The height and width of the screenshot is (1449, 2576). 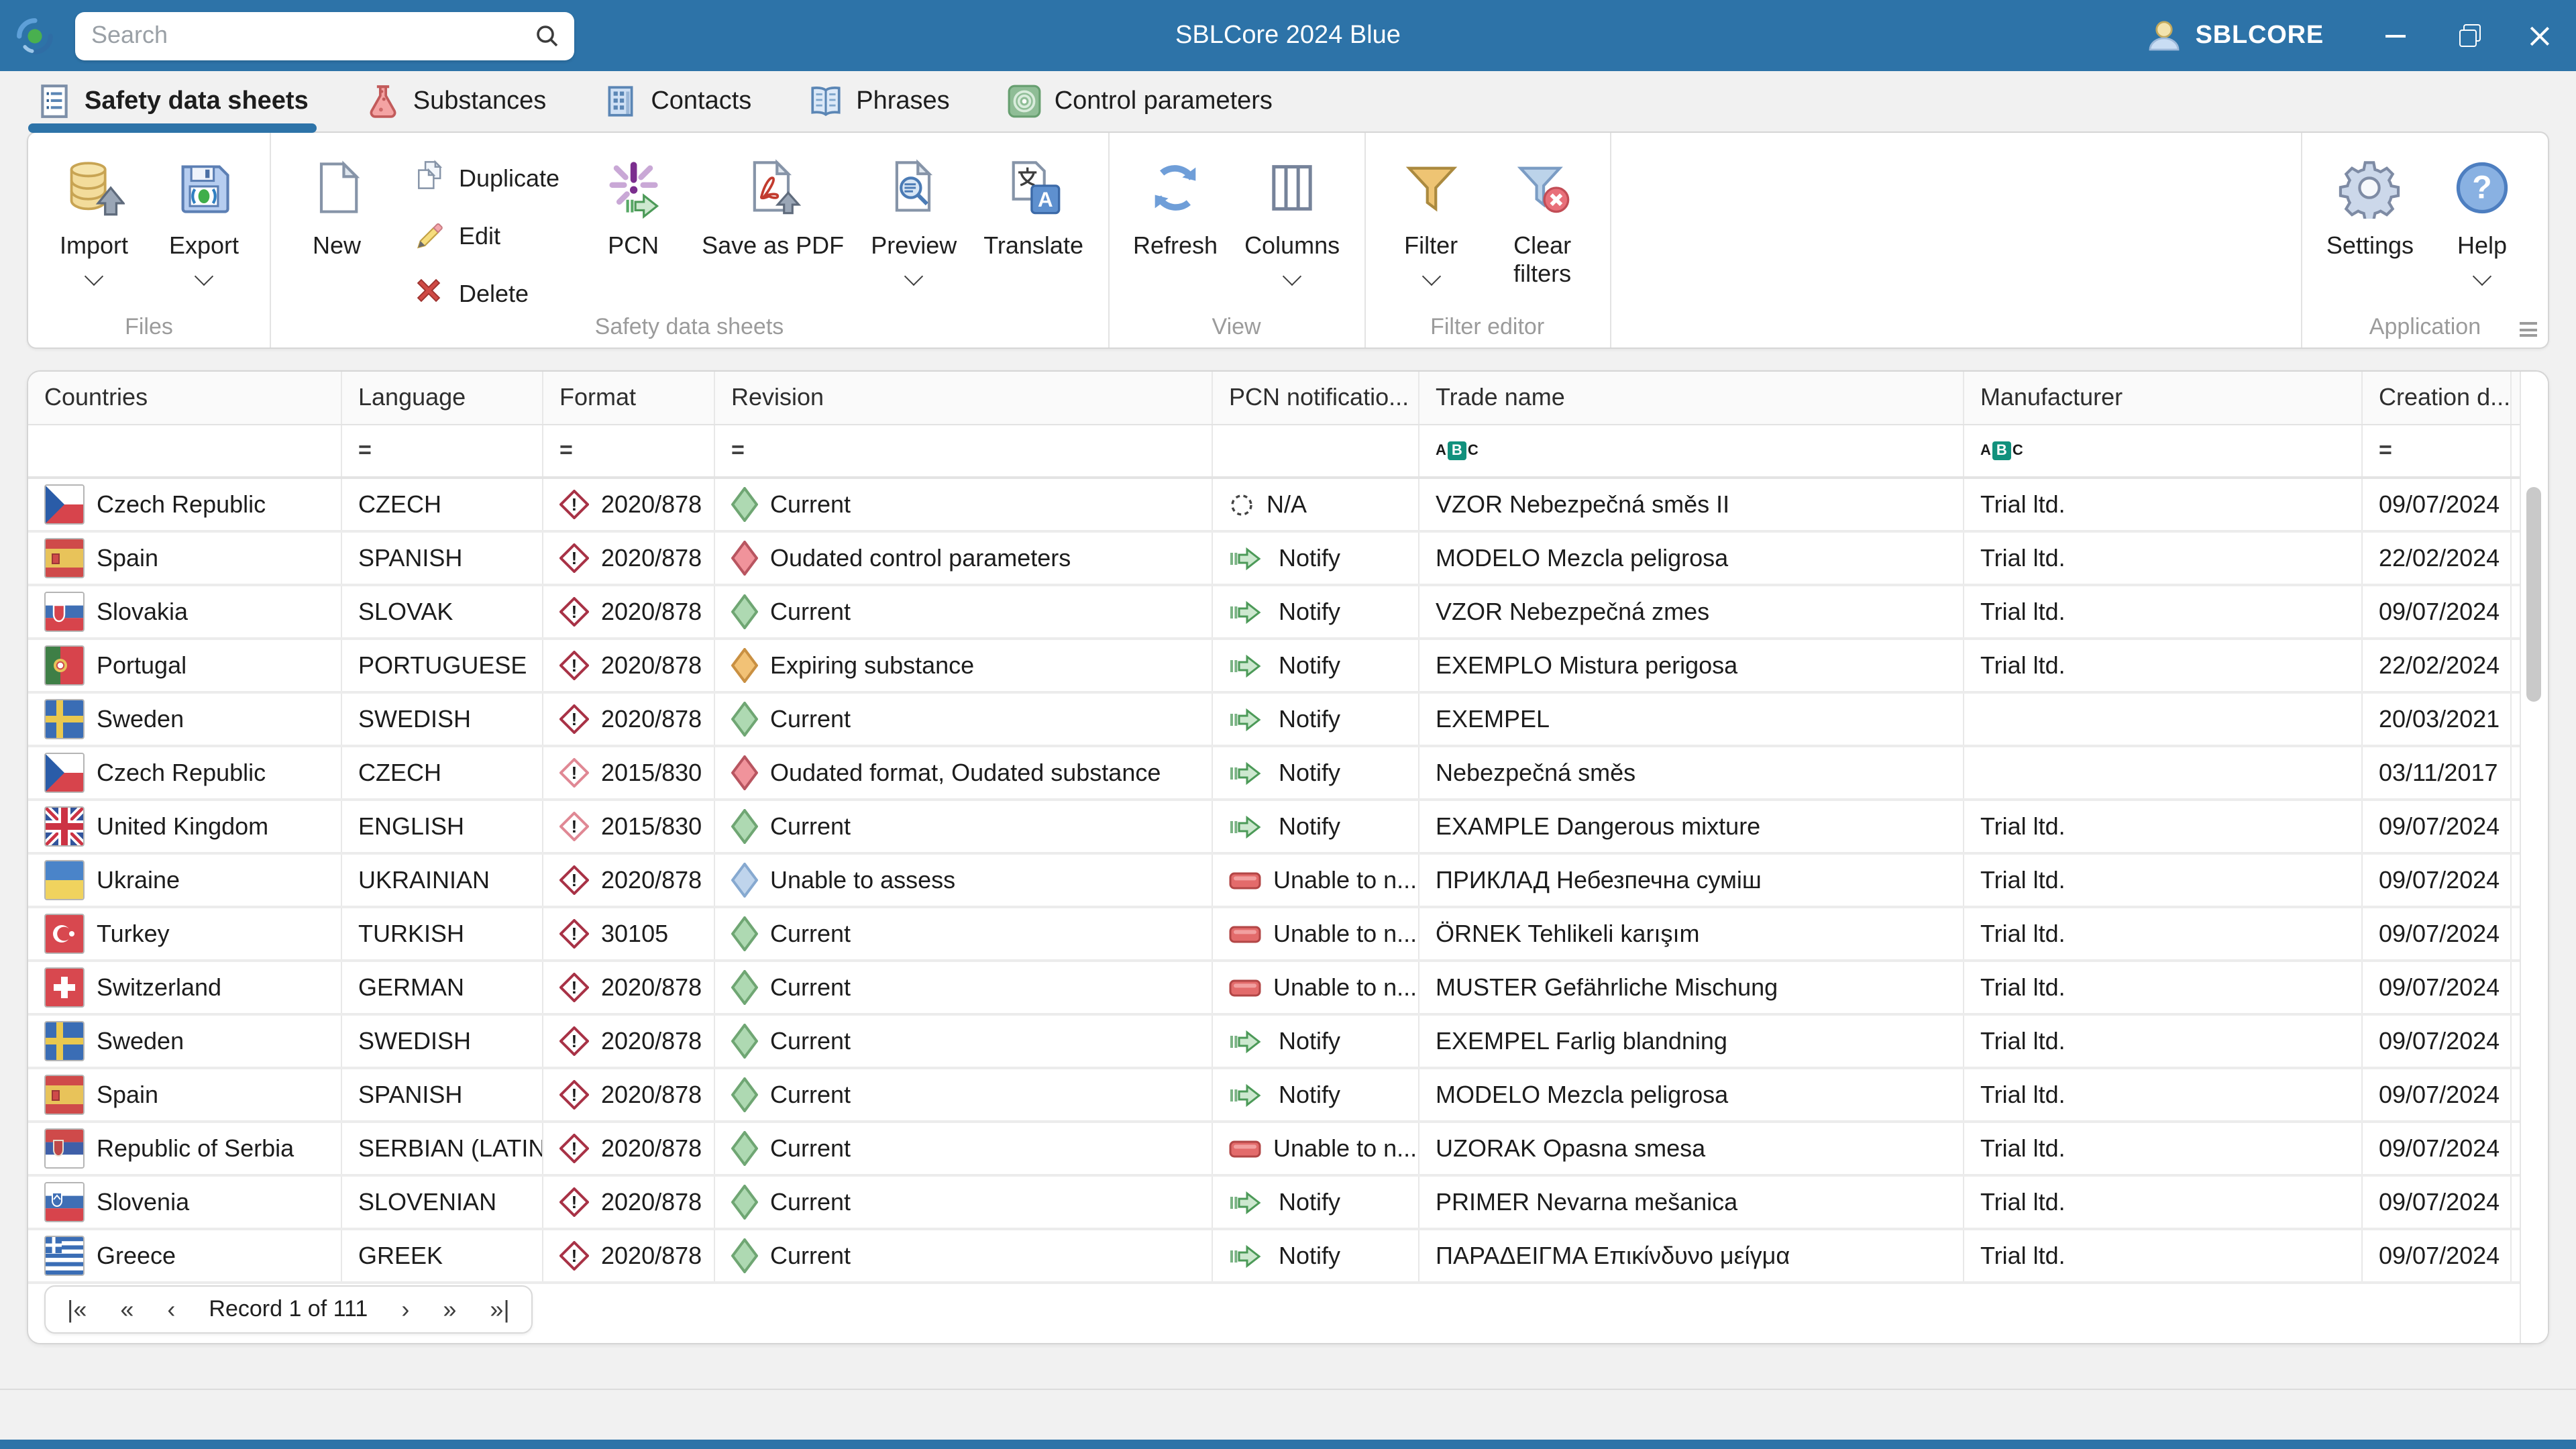 What do you see at coordinates (2163, 398) in the screenshot?
I see `column-header-manufacturer: Manufacturer` at bounding box center [2163, 398].